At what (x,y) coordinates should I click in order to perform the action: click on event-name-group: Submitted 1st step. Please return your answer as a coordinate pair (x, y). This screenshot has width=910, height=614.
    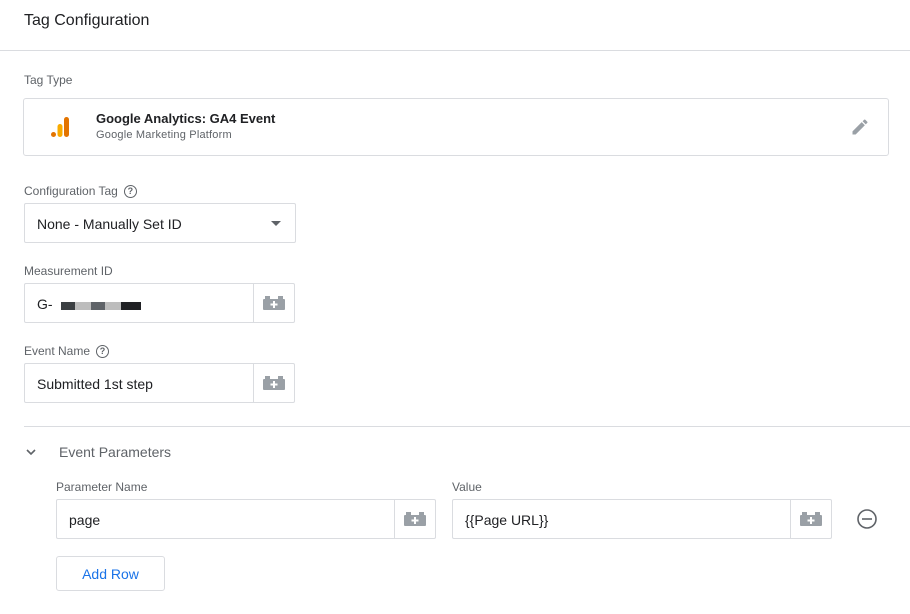
    Looking at the image, I should click on (159, 383).